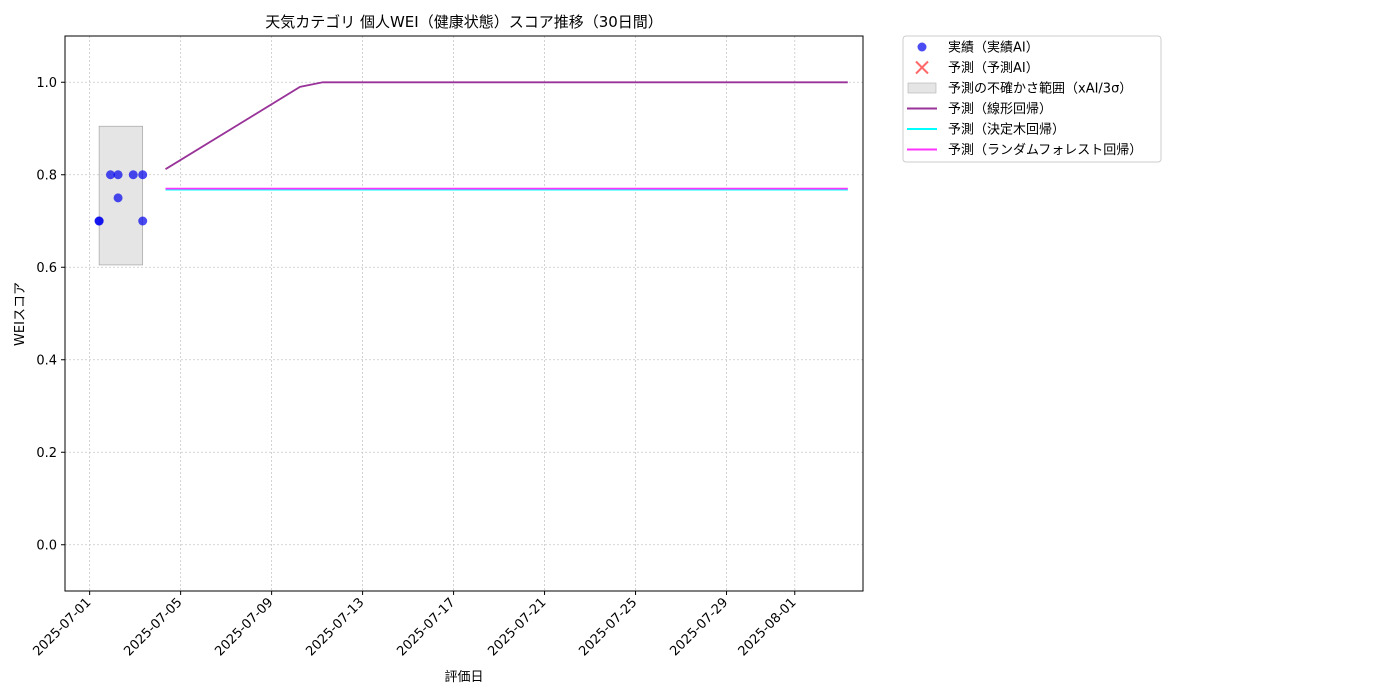  Describe the element at coordinates (1000, 109) in the screenshot. I see `legend-label: 予測（線形回帰）` at that location.